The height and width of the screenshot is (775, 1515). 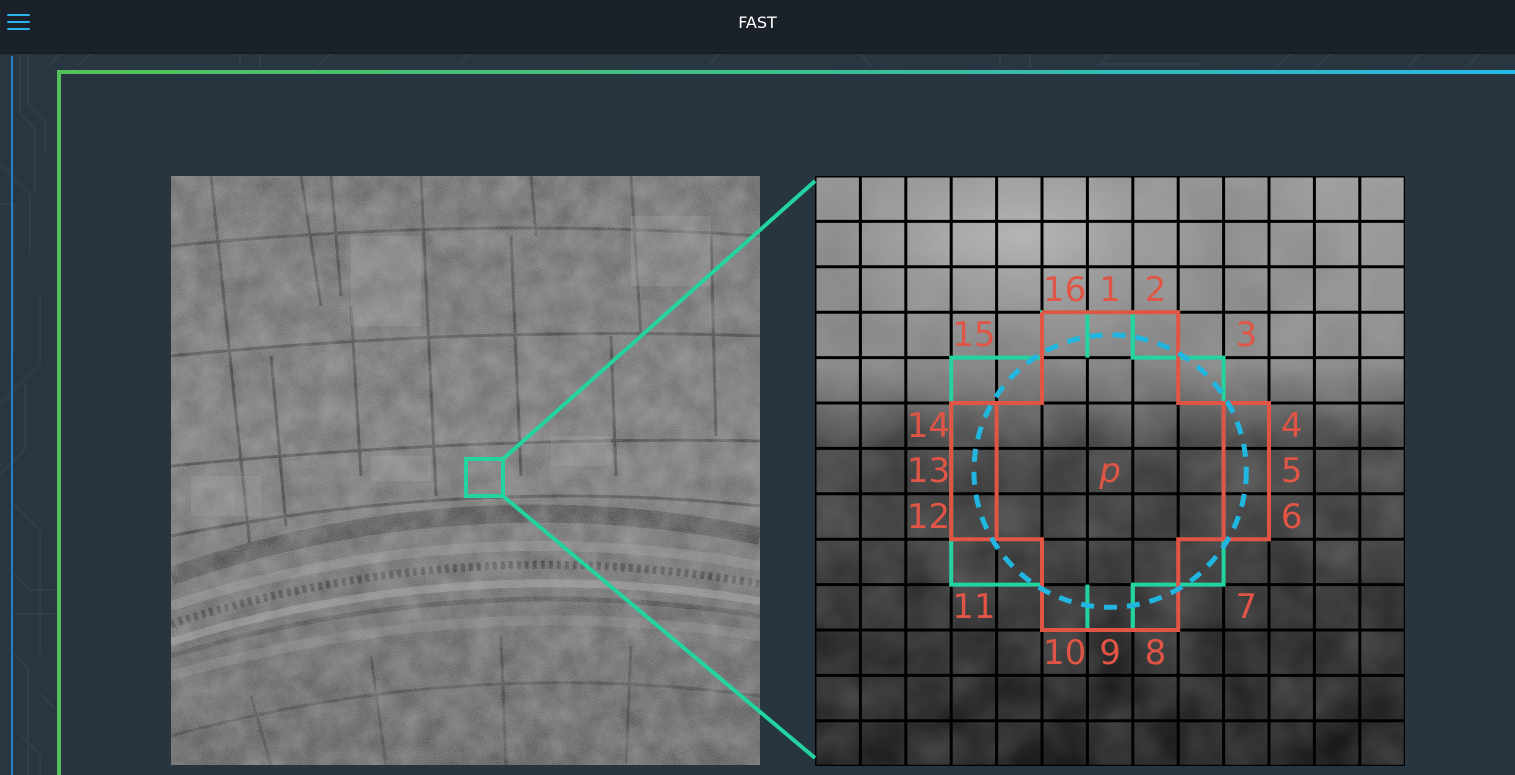 I want to click on circle-label-15: 15, so click(x=974, y=334).